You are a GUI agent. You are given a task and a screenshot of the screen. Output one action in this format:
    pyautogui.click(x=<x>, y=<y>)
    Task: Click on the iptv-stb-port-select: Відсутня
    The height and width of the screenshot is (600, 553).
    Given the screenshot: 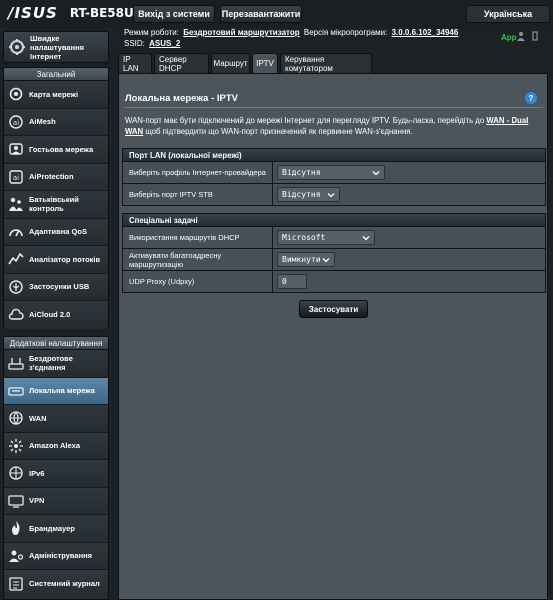 What is the action you would take?
    pyautogui.click(x=308, y=194)
    